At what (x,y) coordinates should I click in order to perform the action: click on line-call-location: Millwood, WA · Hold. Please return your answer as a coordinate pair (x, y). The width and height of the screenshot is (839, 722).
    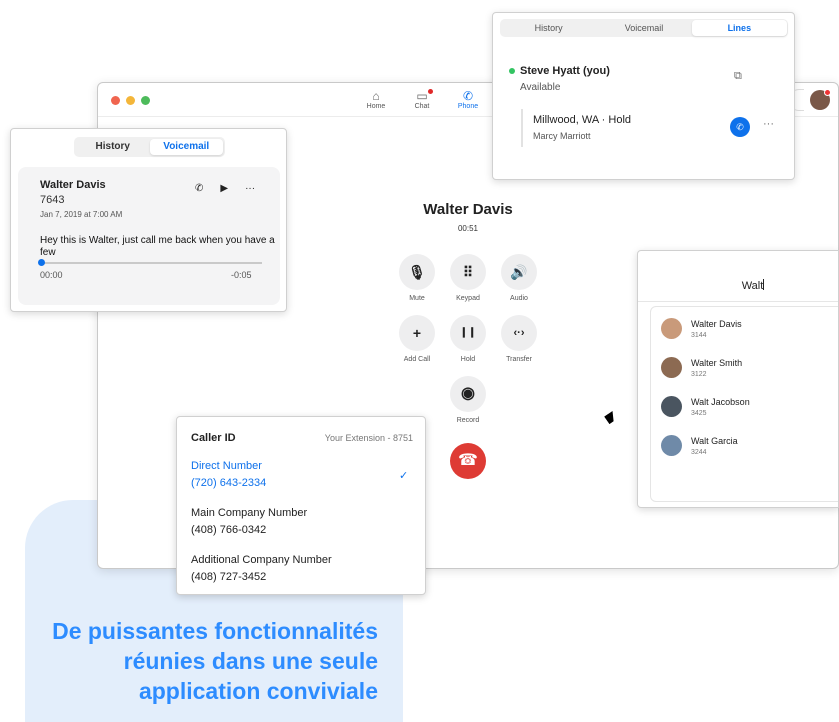
    Looking at the image, I should click on (582, 120).